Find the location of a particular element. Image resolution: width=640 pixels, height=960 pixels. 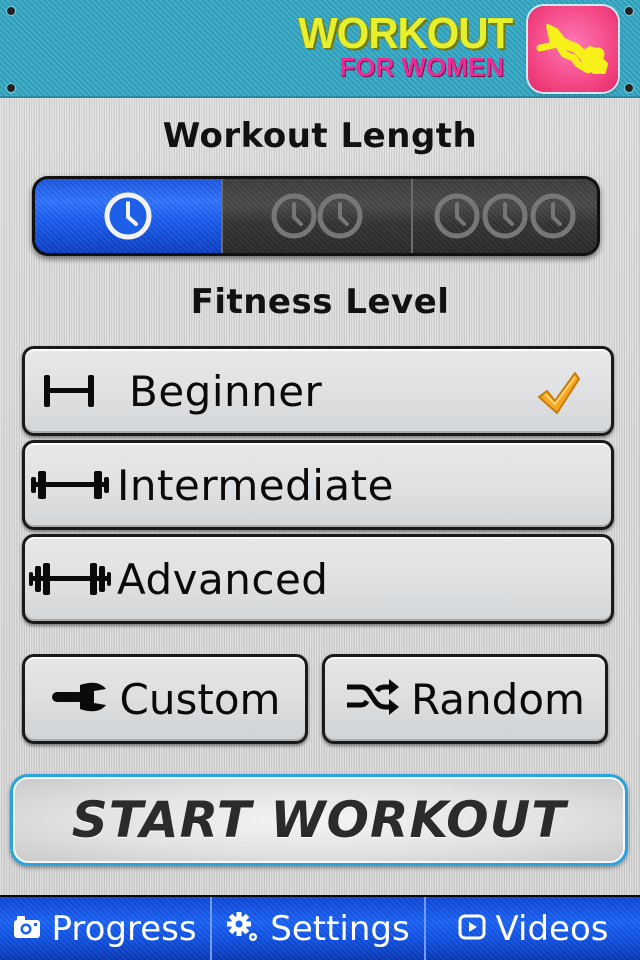

gear-icon is located at coordinates (243, 929).